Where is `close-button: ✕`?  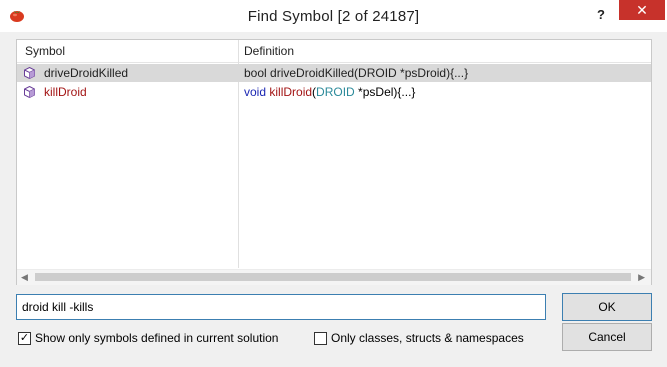
close-button: ✕ is located at coordinates (642, 10).